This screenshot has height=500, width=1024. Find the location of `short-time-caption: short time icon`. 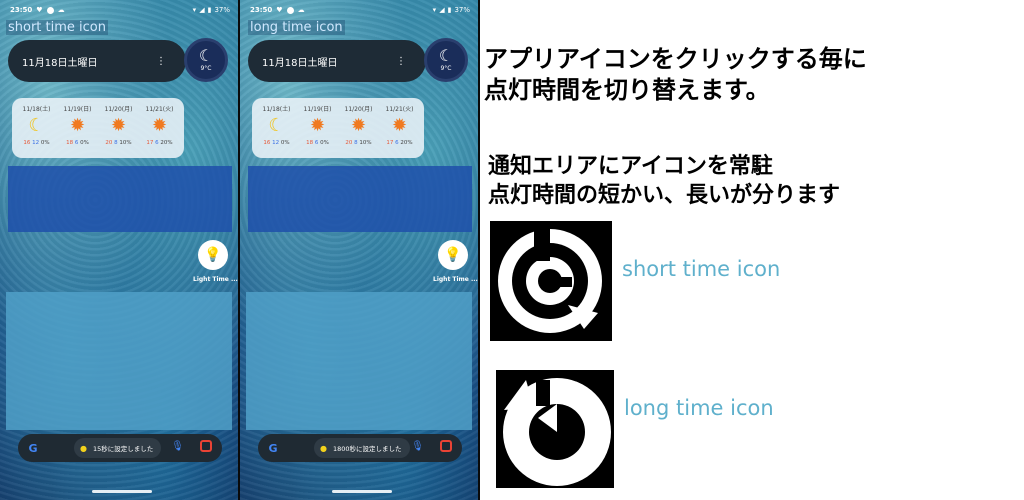

short-time-caption: short time icon is located at coordinates (701, 269).